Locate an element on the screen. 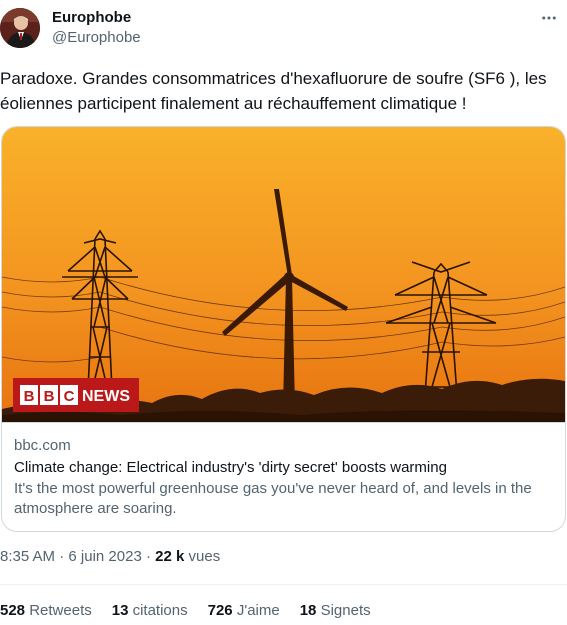 The width and height of the screenshot is (567, 625). svg-text: NEWS is located at coordinates (106, 396).